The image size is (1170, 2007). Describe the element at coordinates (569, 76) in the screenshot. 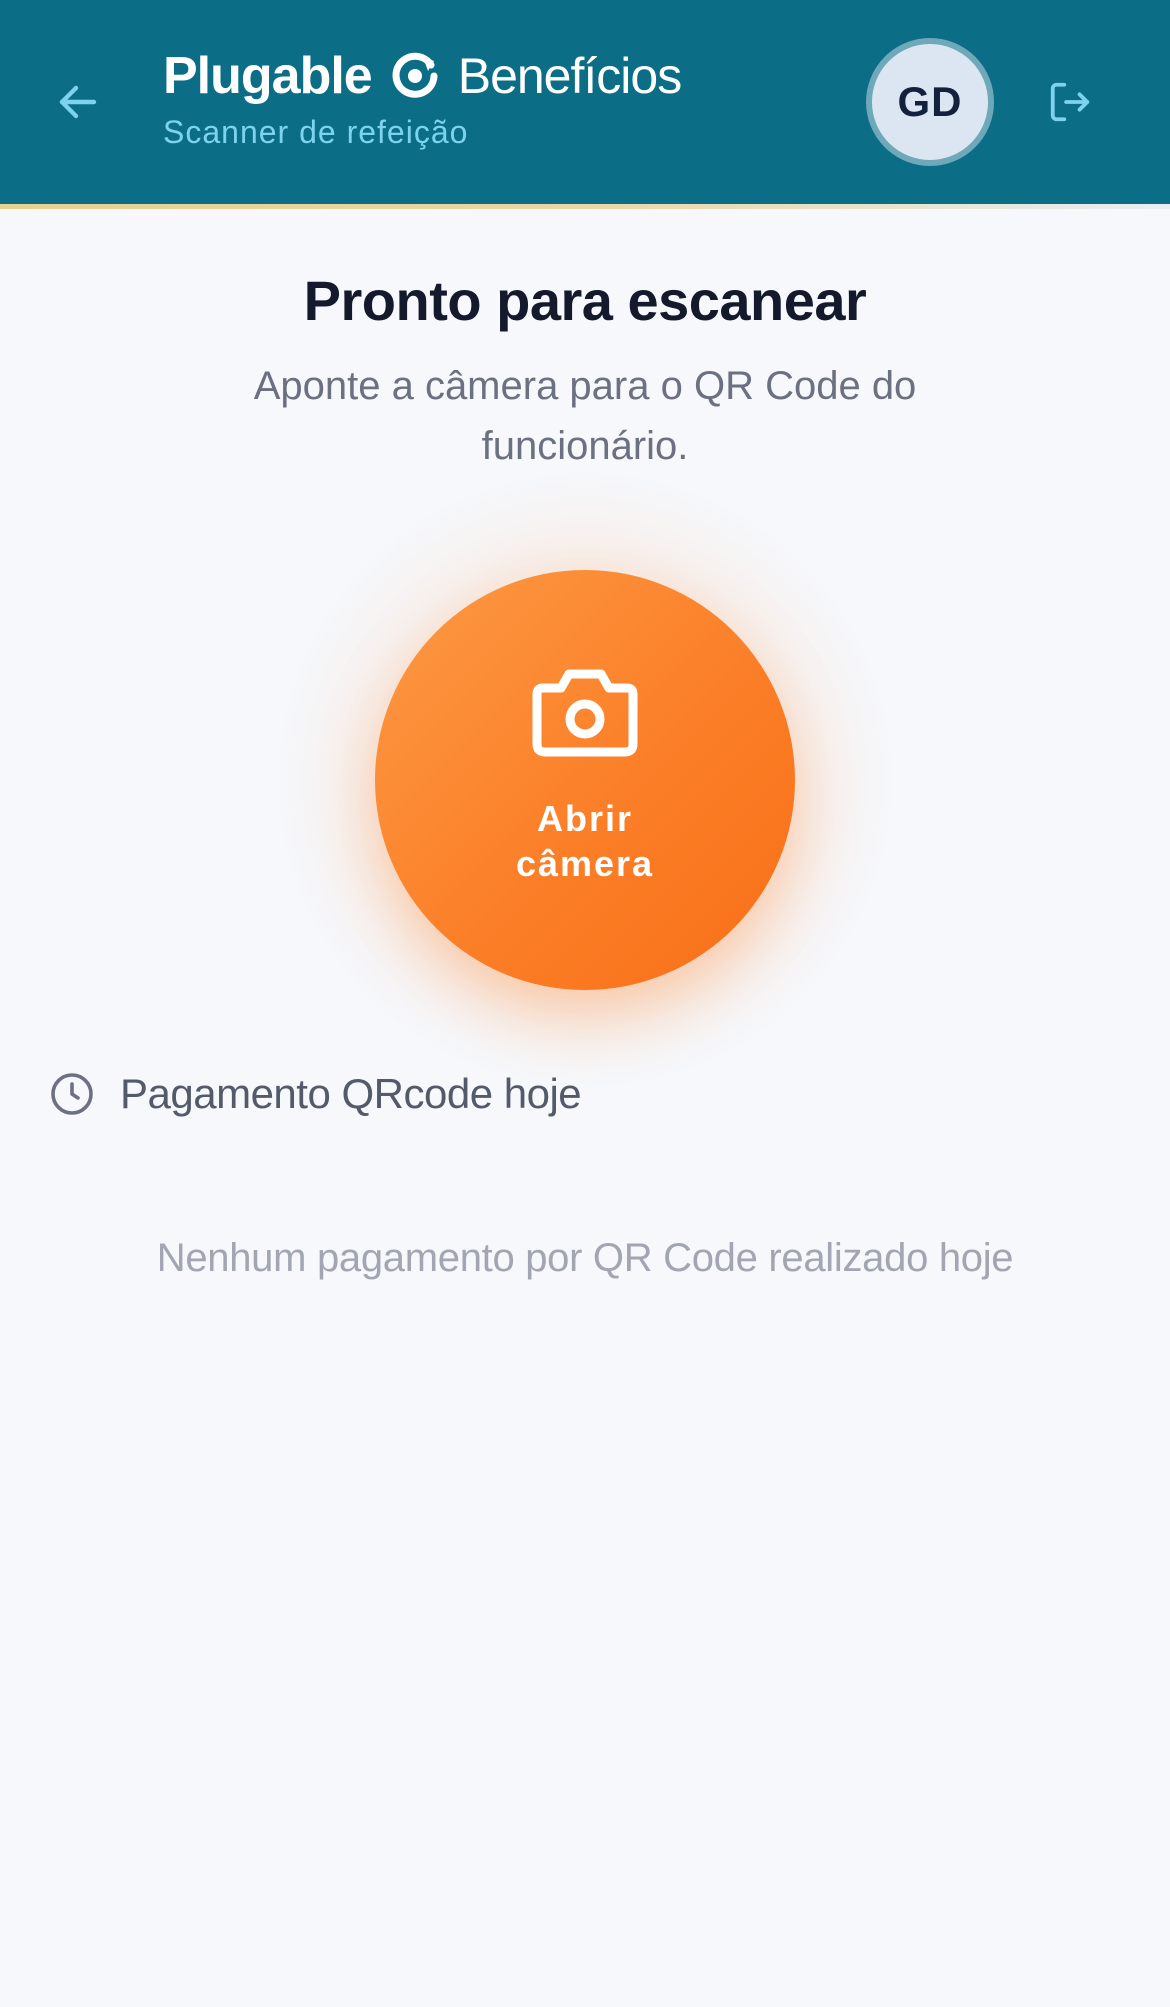

I see `brand-product: Benefícios` at that location.